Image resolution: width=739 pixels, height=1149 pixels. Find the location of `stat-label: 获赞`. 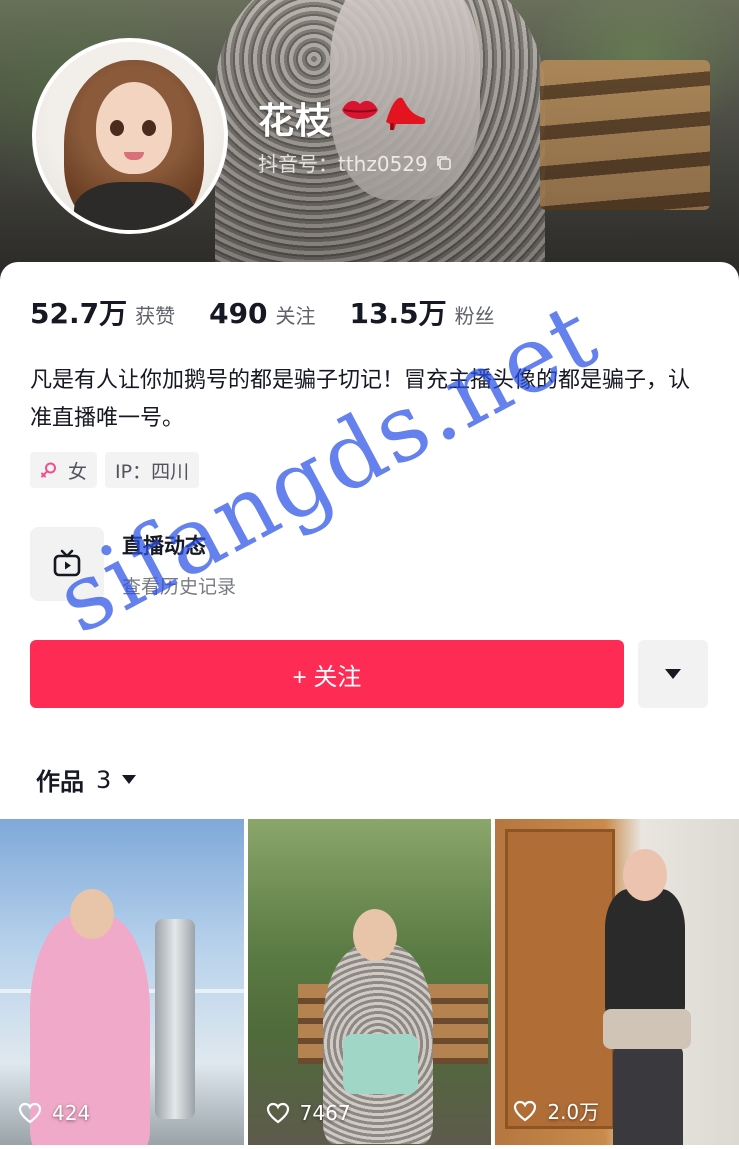

stat-label: 获赞 is located at coordinates (155, 316).